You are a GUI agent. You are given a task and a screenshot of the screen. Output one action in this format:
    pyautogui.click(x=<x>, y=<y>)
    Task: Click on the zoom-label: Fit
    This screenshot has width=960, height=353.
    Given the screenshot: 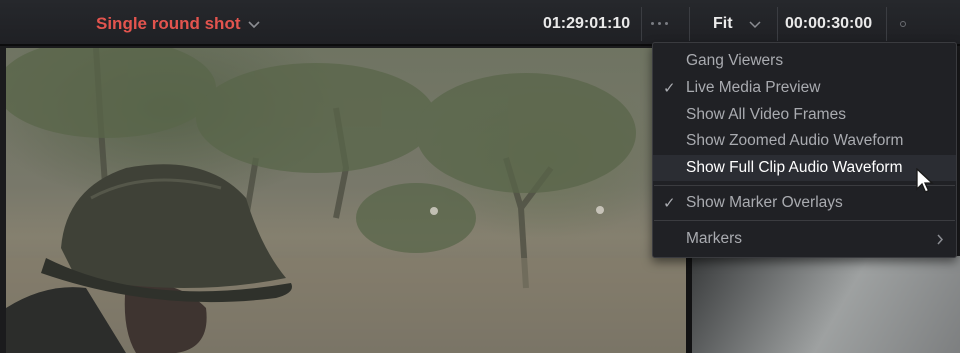 What is the action you would take?
    pyautogui.click(x=723, y=23)
    